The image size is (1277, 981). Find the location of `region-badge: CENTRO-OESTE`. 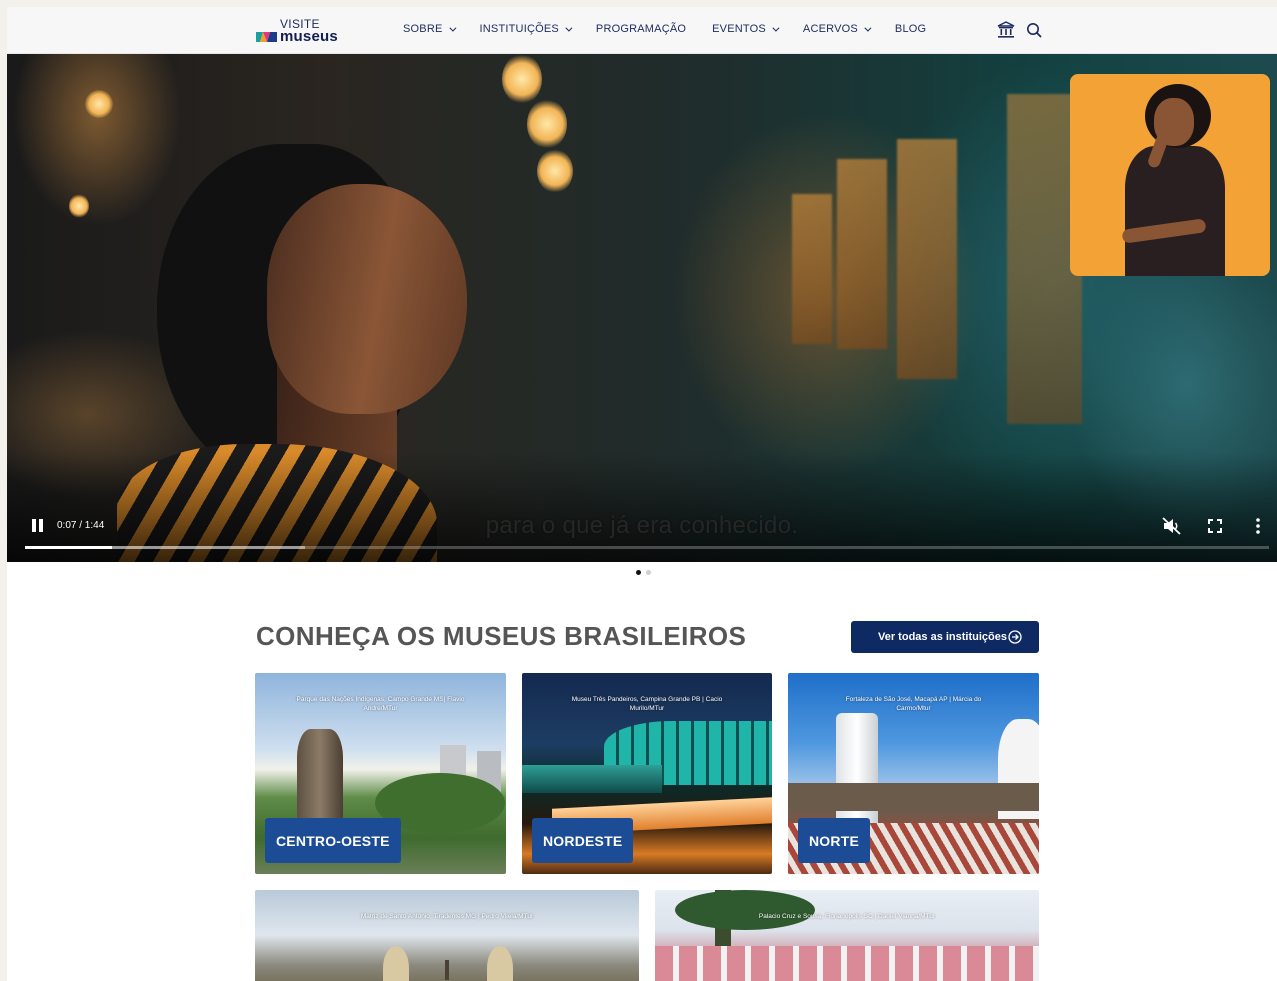

region-badge: CENTRO-OESTE is located at coordinates (333, 840).